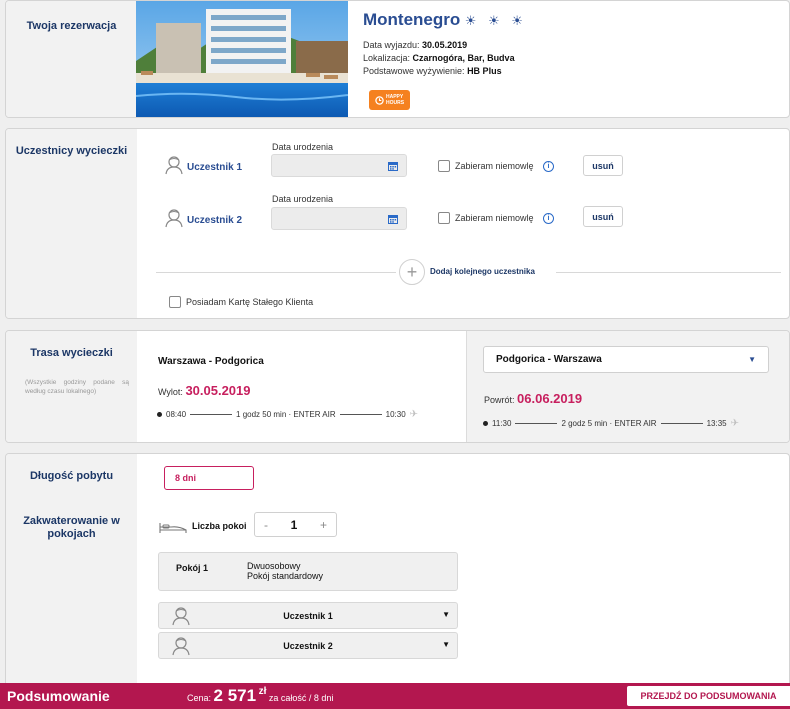 This screenshot has width=790, height=709. What do you see at coordinates (389, 100) in the screenshot?
I see `happy-hours-badge: HAPPY HOURS` at bounding box center [389, 100].